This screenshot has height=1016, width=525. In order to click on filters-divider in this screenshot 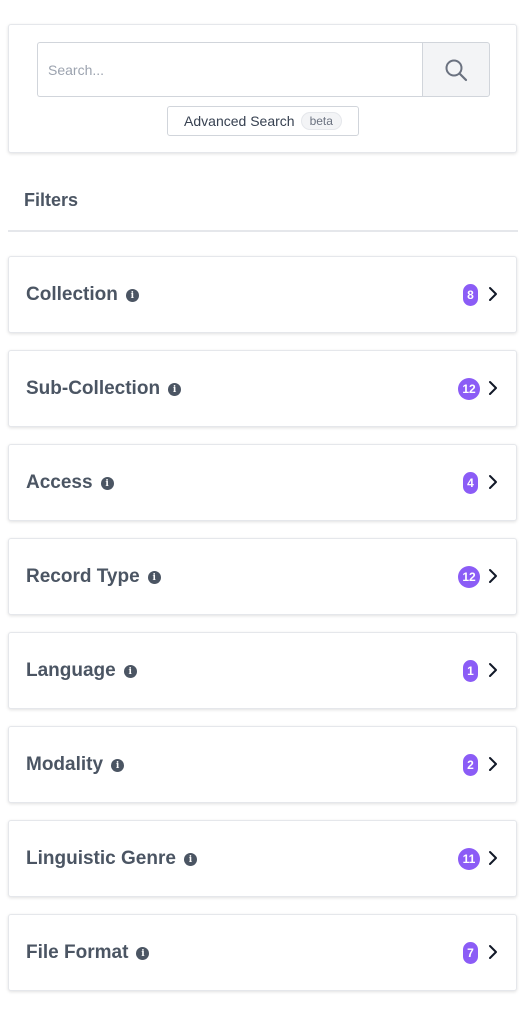, I will do `click(263, 231)`.